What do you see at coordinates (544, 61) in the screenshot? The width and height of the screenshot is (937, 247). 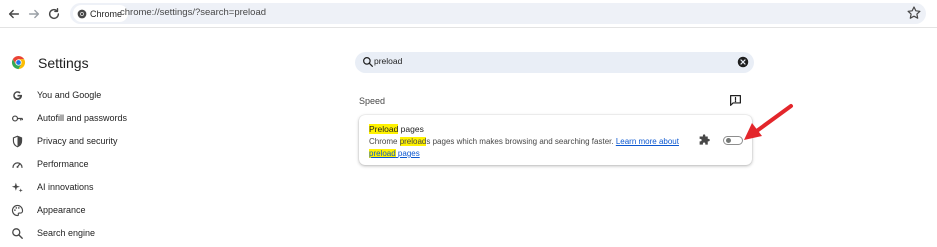 I see `search-input` at bounding box center [544, 61].